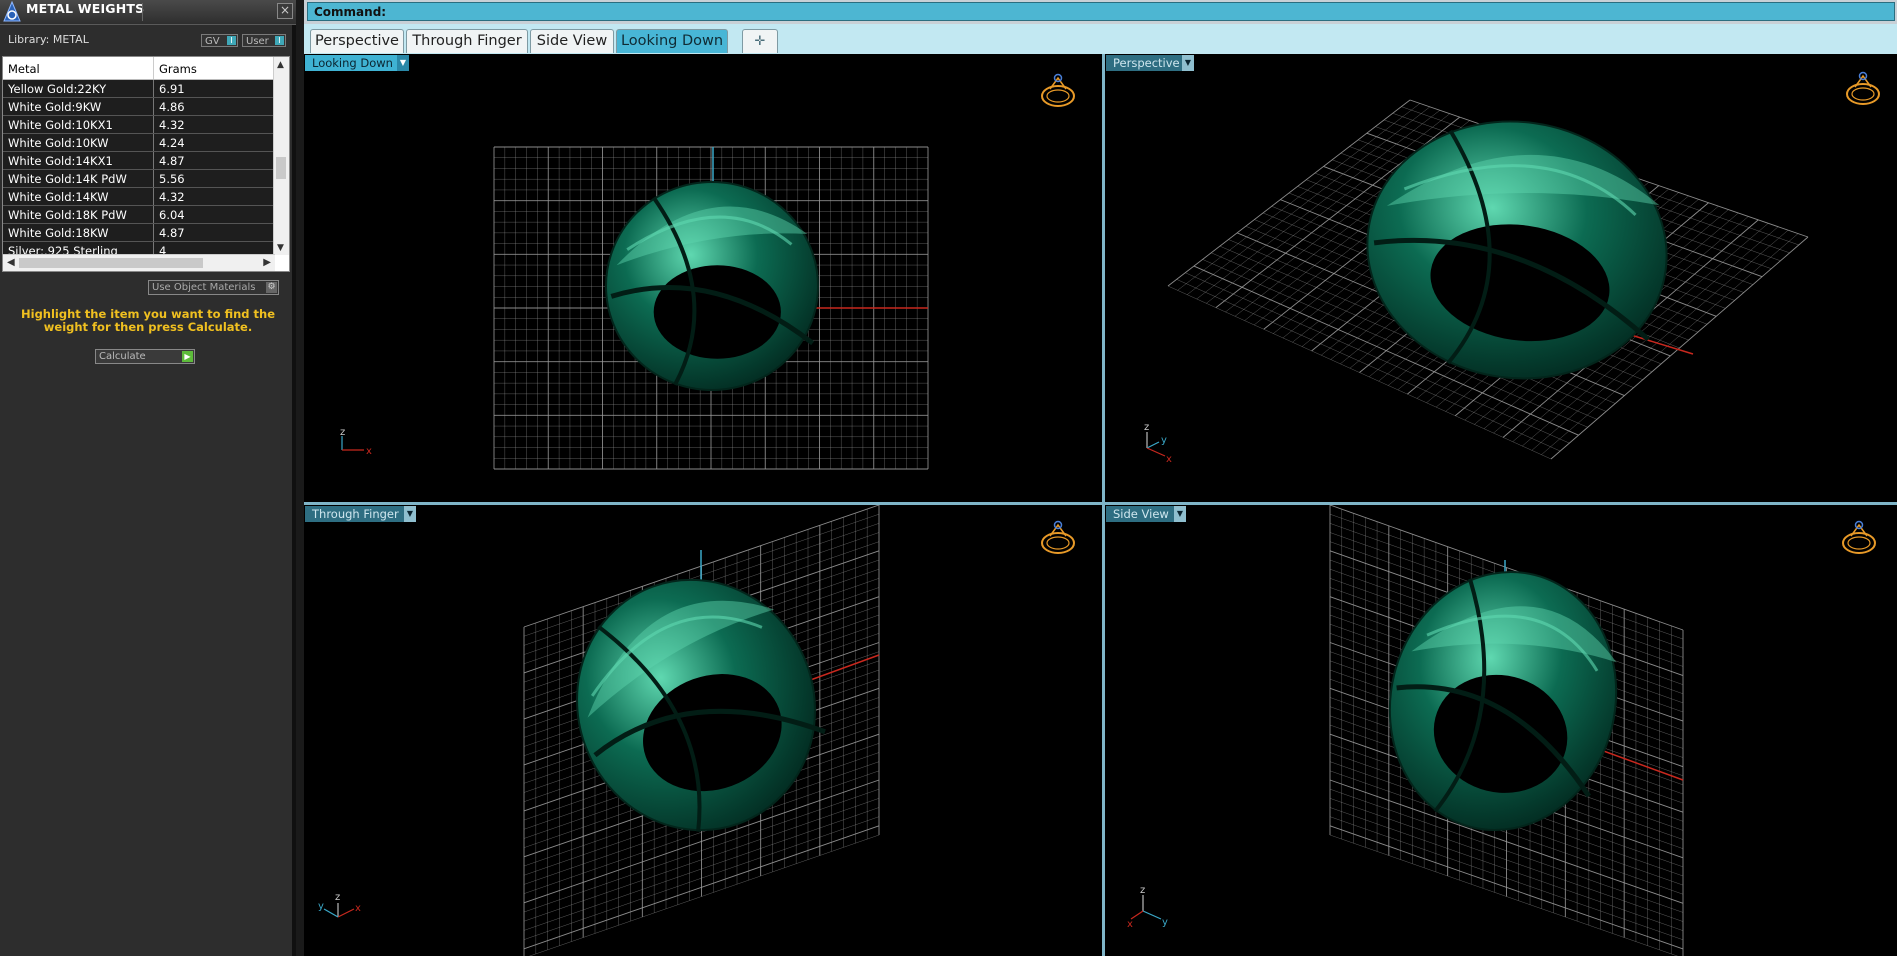 This screenshot has width=1897, height=956. I want to click on viewport-label-side-view: Side View ▼, so click(1146, 514).